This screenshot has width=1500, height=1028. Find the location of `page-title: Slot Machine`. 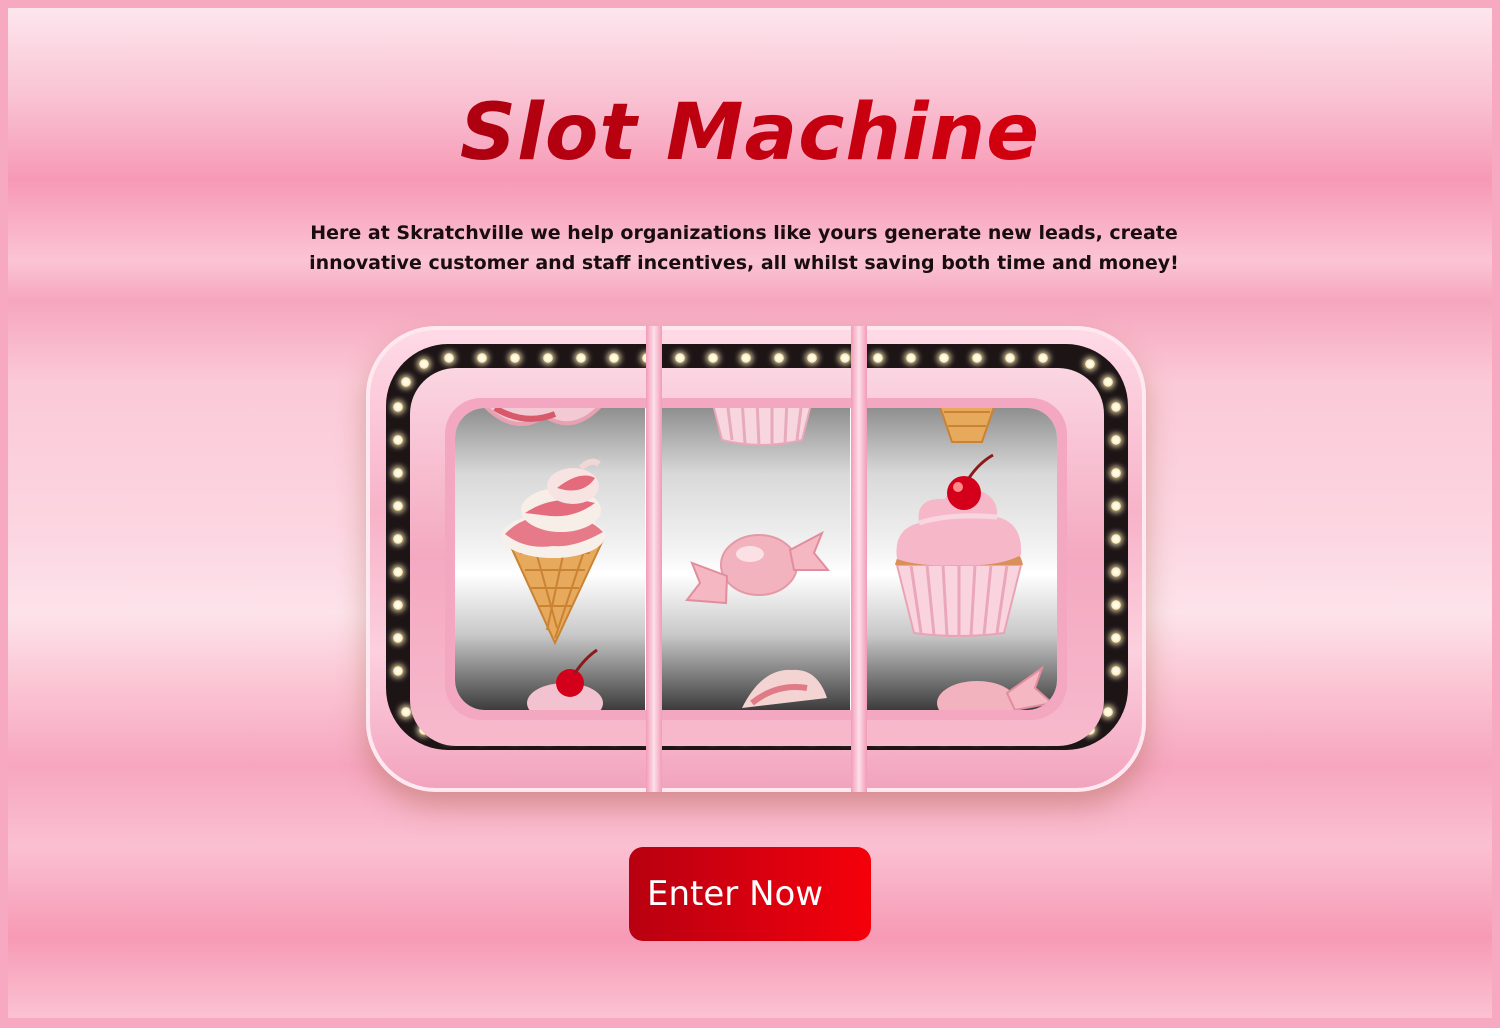

page-title: Slot Machine is located at coordinates (750, 133).